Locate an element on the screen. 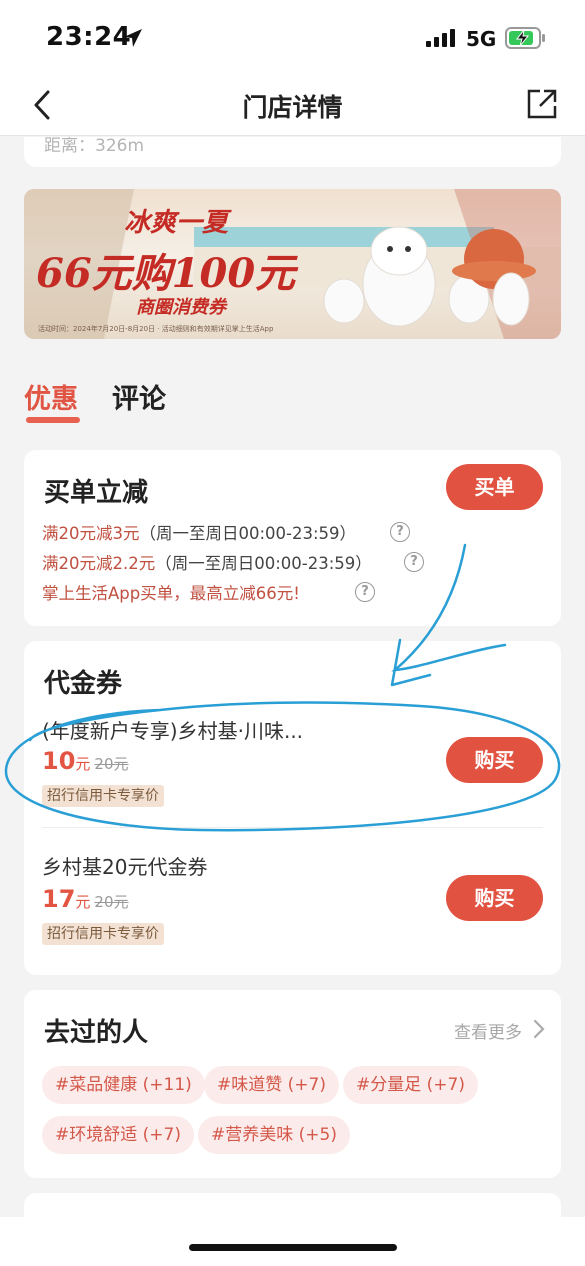  tab-discounts: 优惠 is located at coordinates (51, 396).